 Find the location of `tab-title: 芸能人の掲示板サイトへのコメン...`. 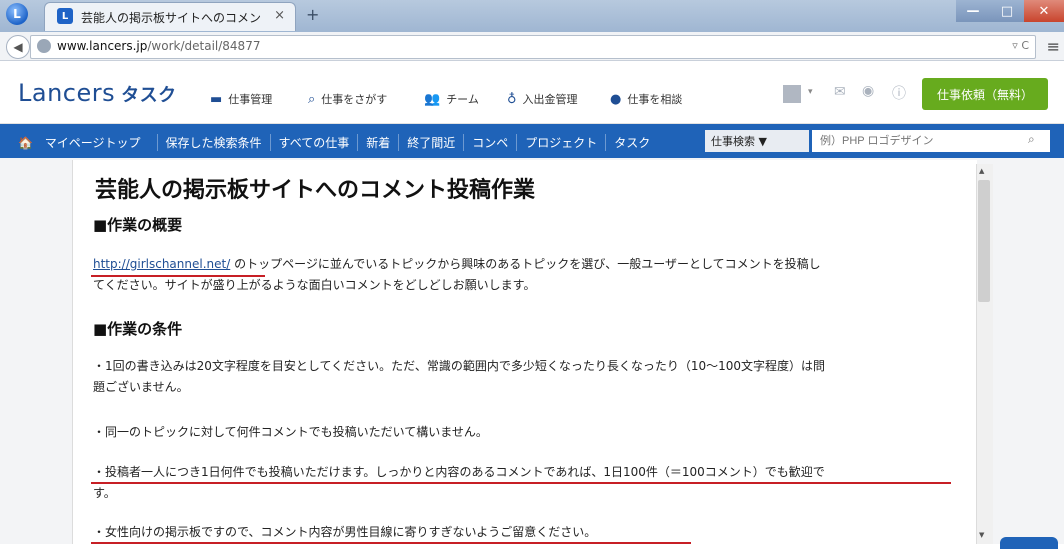

tab-title: 芸能人の掲示板サイトへのコメン... is located at coordinates (171, 18).